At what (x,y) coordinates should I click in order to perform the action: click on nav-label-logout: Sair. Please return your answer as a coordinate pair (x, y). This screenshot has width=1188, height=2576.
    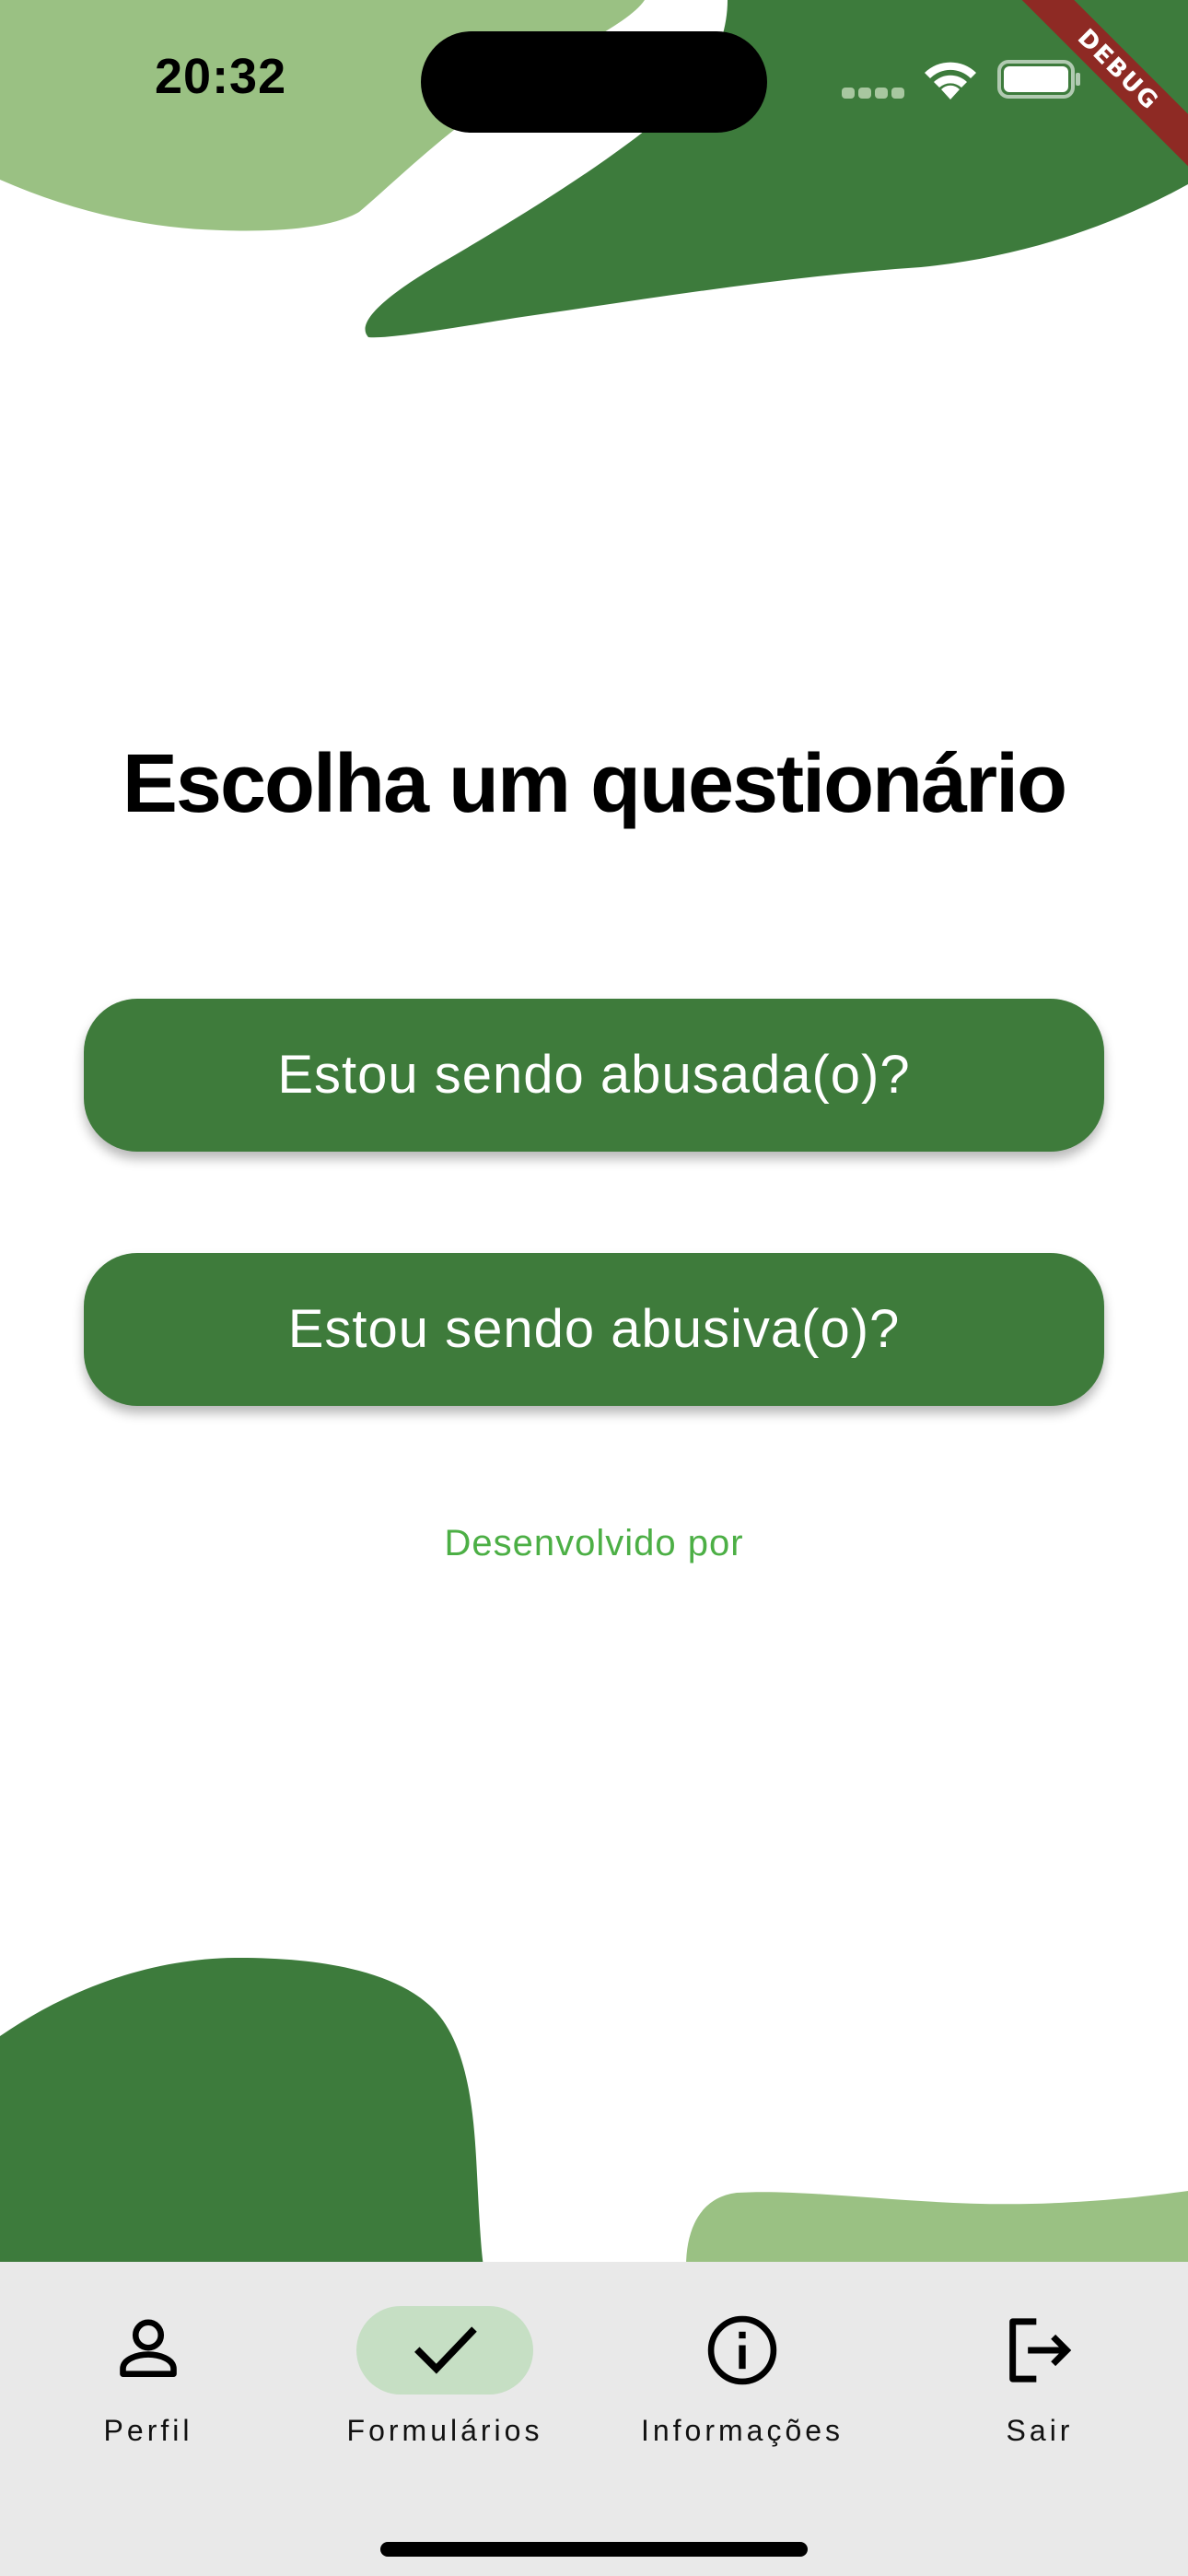
    Looking at the image, I should click on (1040, 2430).